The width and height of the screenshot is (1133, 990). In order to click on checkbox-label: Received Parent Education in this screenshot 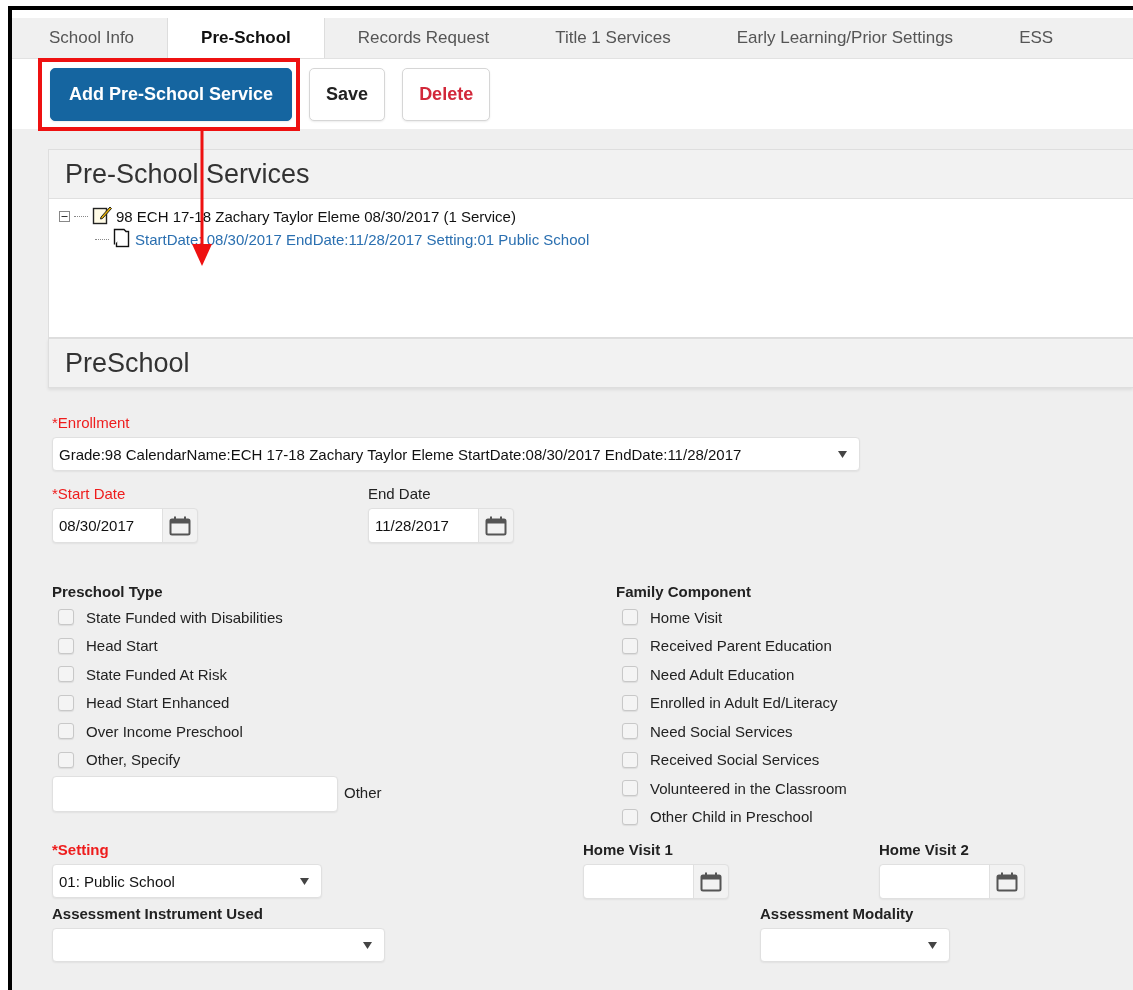, I will do `click(741, 646)`.